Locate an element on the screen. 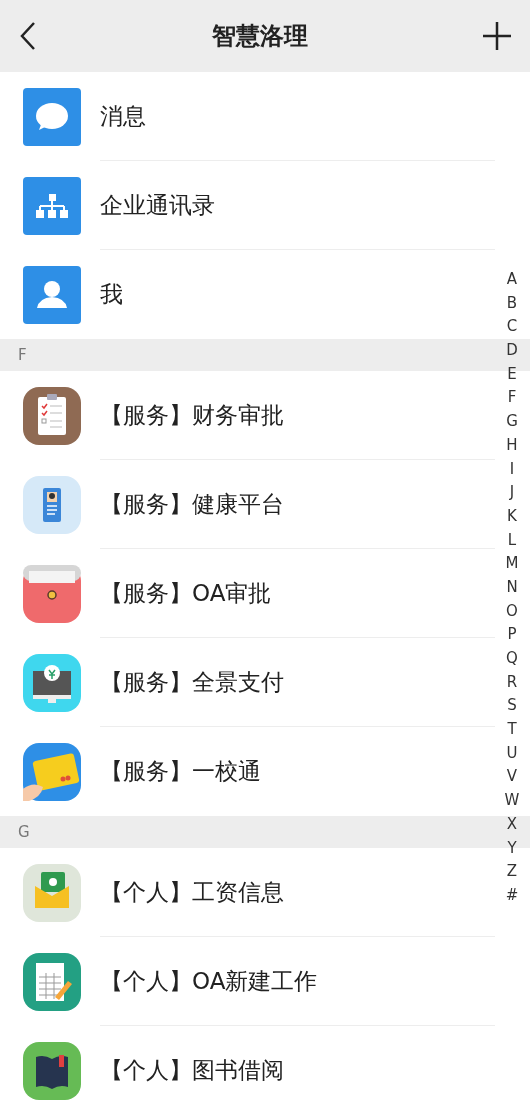 The width and height of the screenshot is (530, 1107). list-item-label: 【个人】OA新建工作 is located at coordinates (209, 981).